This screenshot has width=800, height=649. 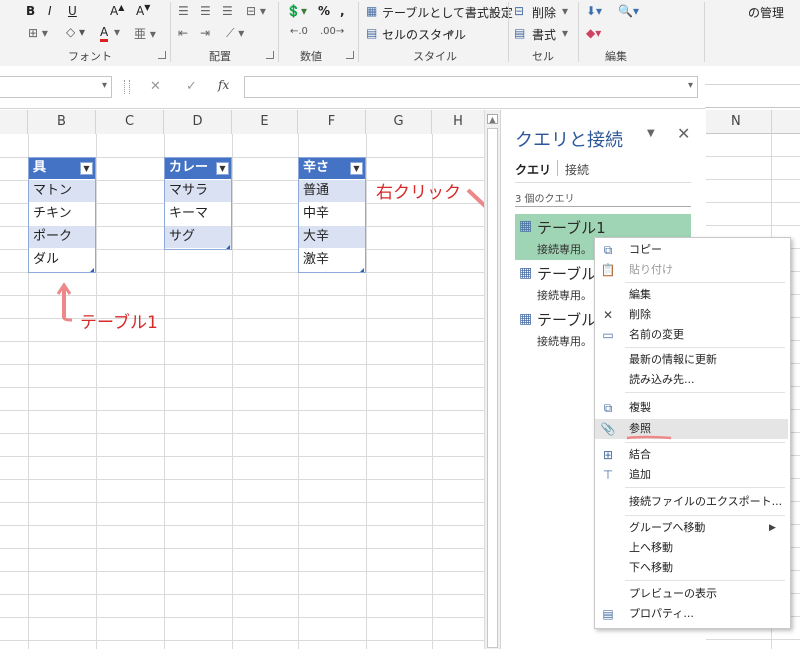 I want to click on delete-cells-button: 削除, so click(x=544, y=12).